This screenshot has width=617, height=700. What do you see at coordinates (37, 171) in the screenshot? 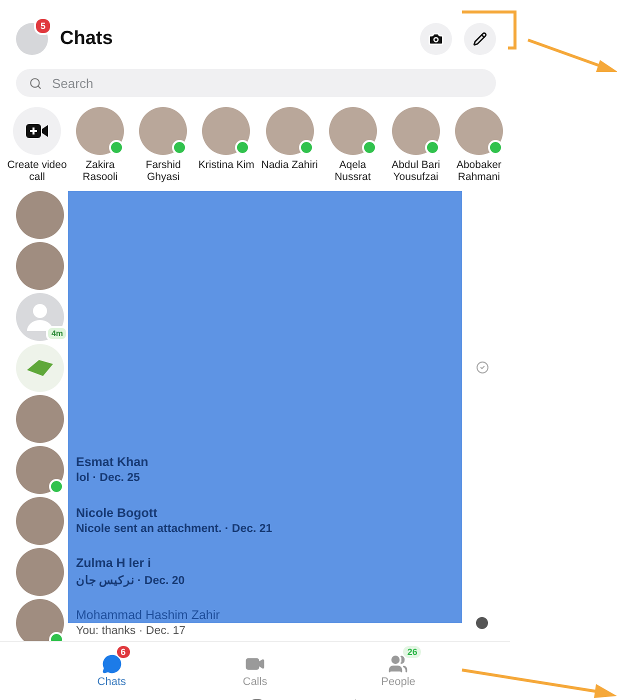
I see `contact-name: Create video call` at bounding box center [37, 171].